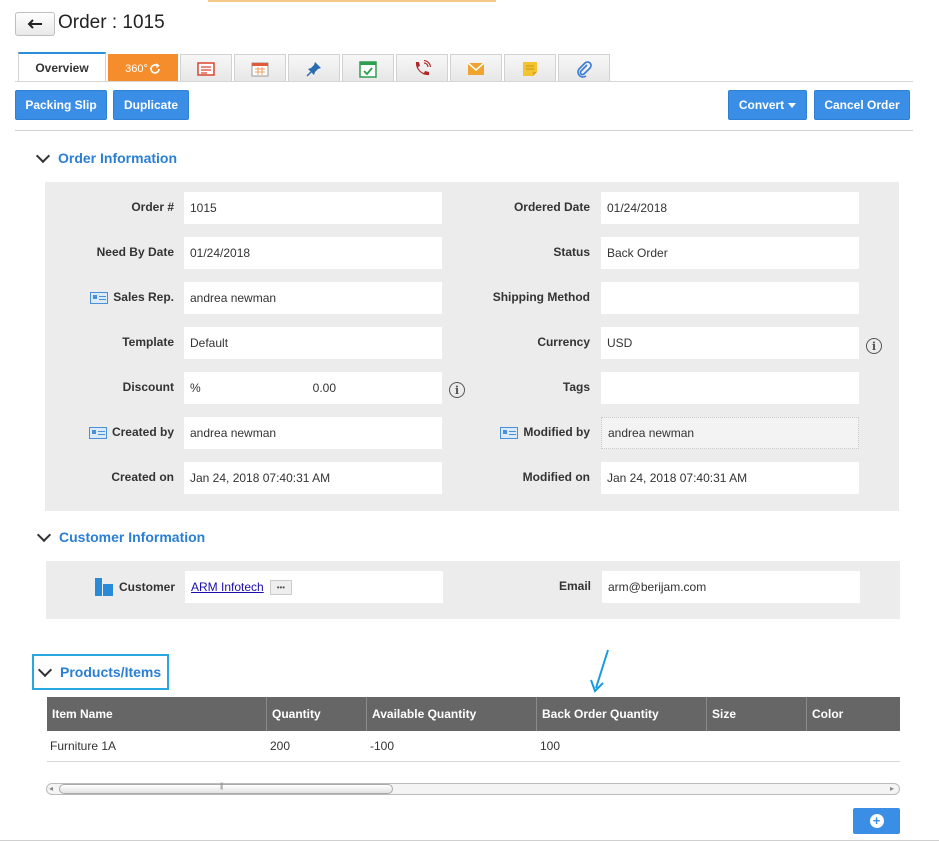 This screenshot has height=841, width=939. I want to click on toolbar-divider, so click(464, 130).